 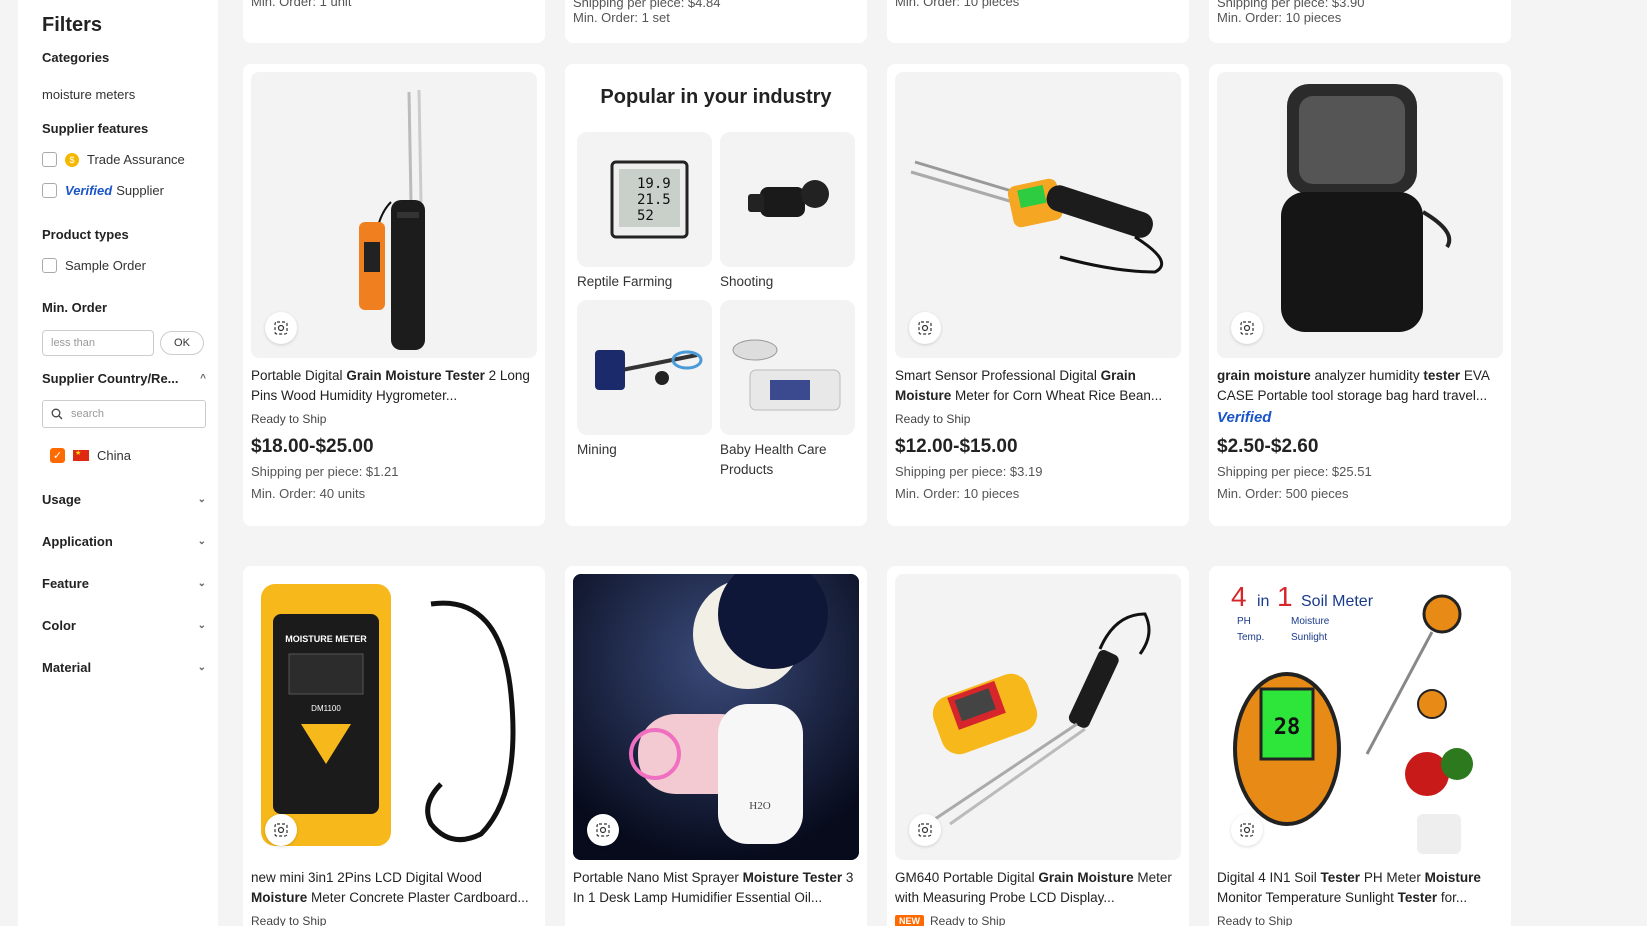 What do you see at coordinates (49, 265) in the screenshot?
I see `sample-order-checkbox` at bounding box center [49, 265].